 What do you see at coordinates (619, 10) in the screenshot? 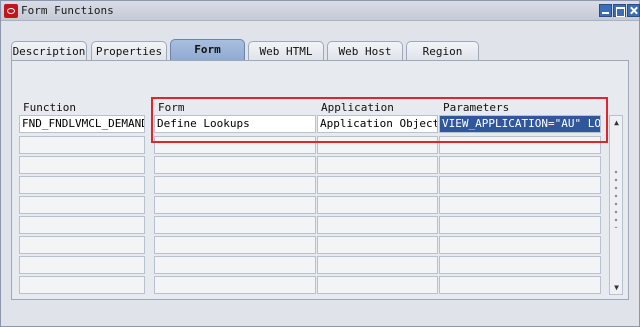
I see `maximize-icon` at bounding box center [619, 10].